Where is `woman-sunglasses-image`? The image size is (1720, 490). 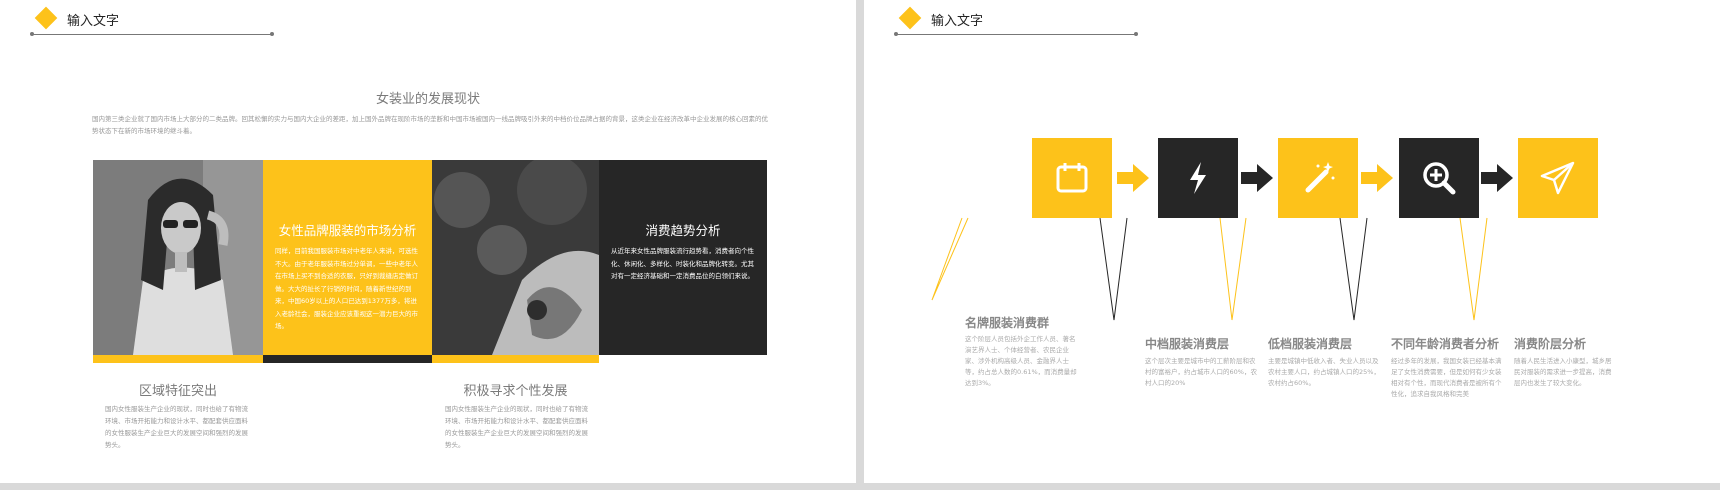
woman-sunglasses-image is located at coordinates (178, 257).